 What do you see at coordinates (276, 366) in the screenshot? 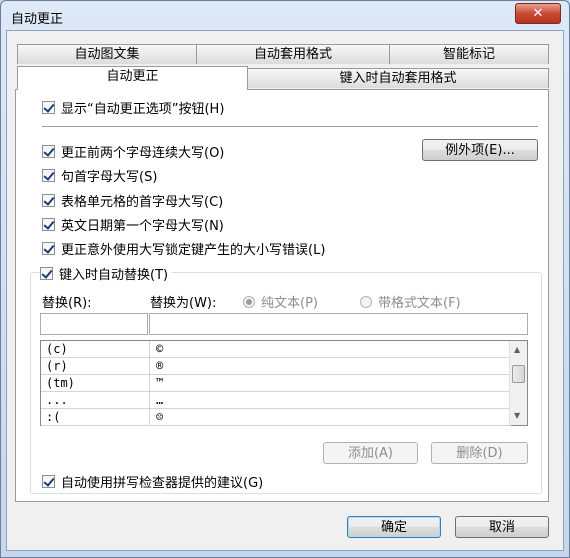
I see `list-item: (r) ®` at bounding box center [276, 366].